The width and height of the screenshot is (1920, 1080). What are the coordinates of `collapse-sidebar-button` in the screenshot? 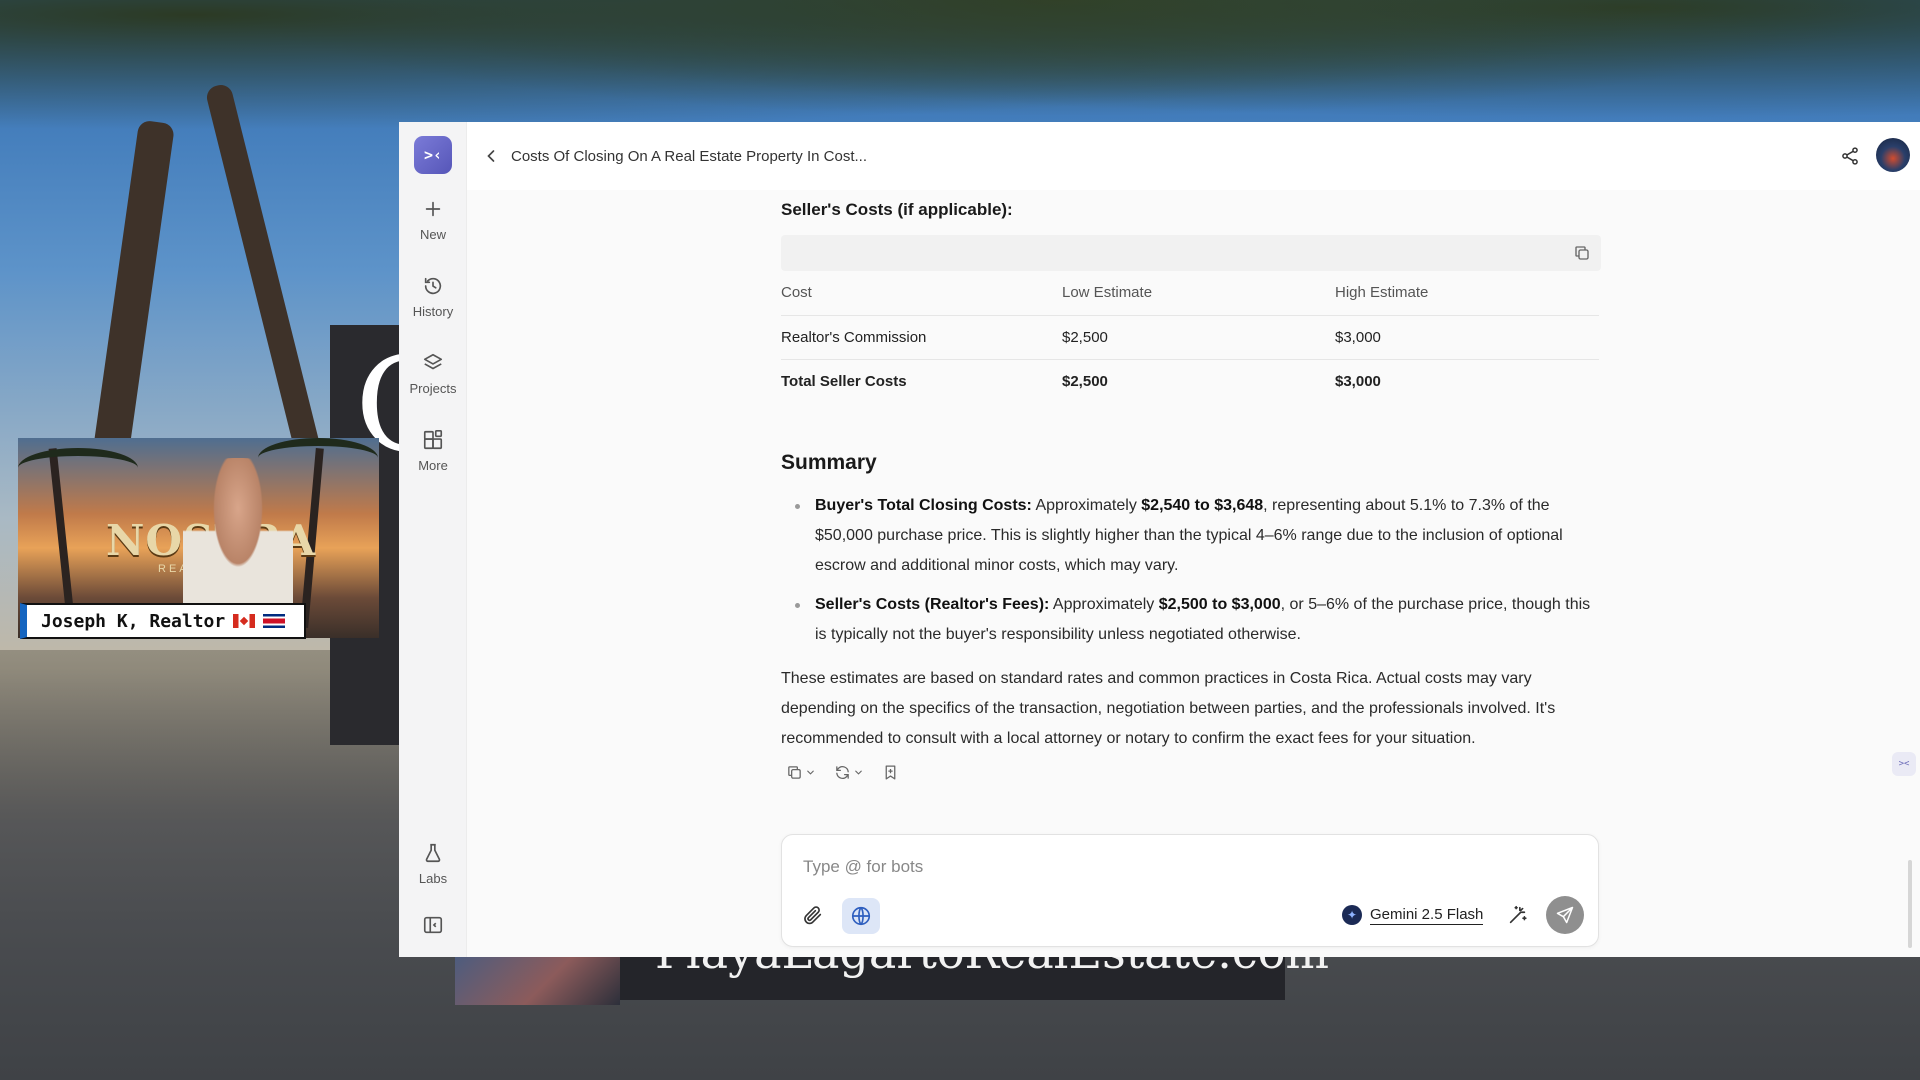 It's located at (433, 925).